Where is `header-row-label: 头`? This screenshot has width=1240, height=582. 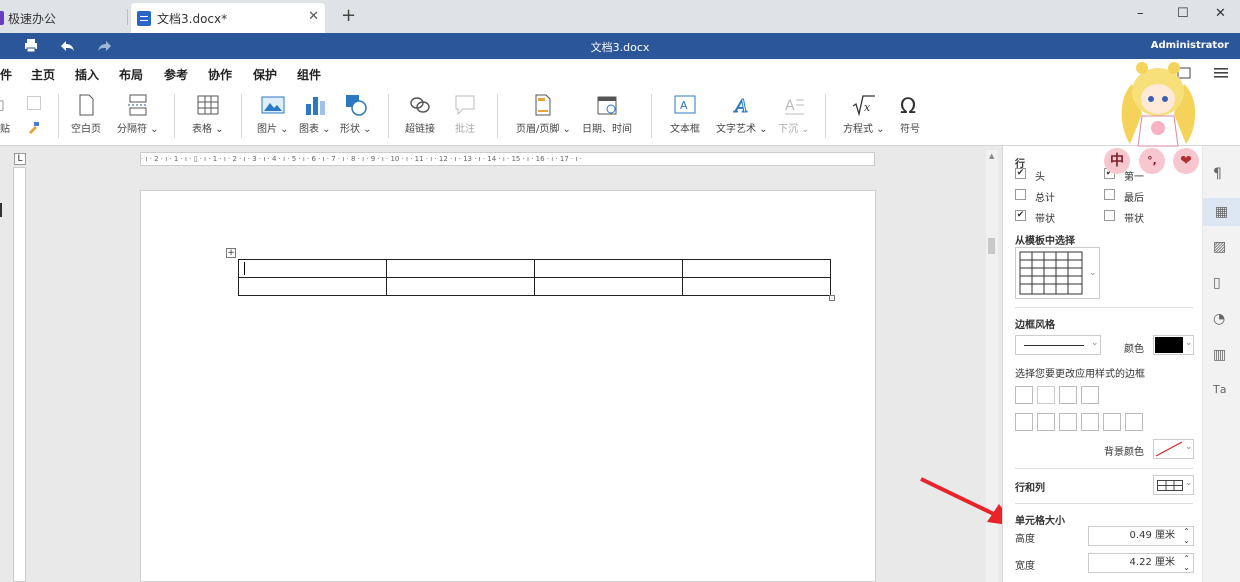 header-row-label: 头 is located at coordinates (1040, 177).